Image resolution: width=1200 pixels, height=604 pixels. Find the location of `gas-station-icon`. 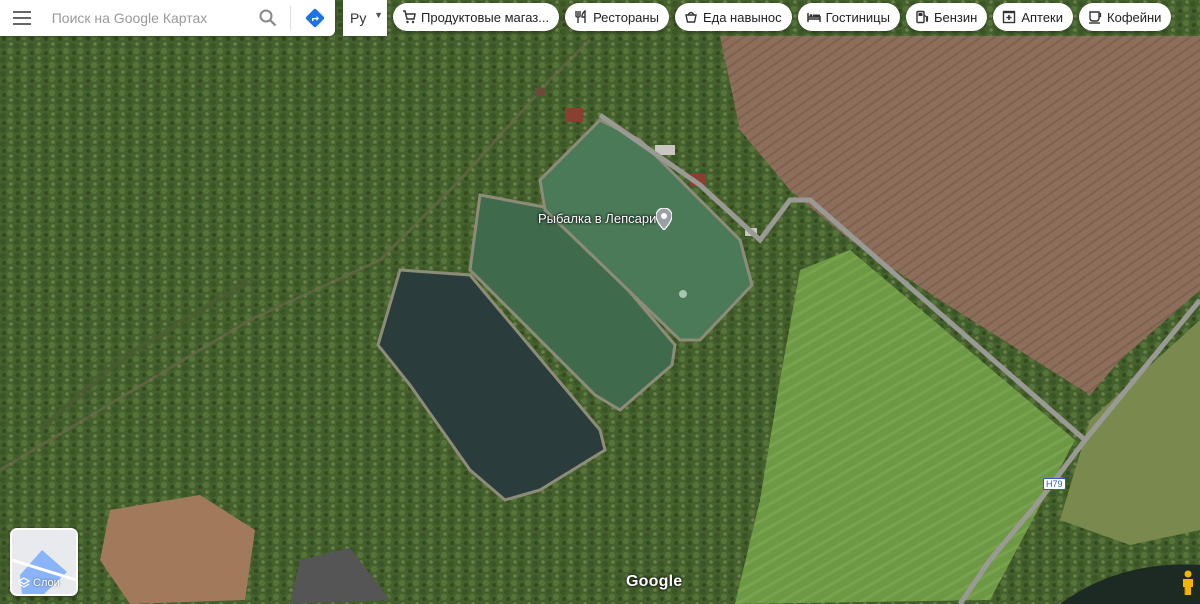

gas-station-icon is located at coordinates (922, 17).